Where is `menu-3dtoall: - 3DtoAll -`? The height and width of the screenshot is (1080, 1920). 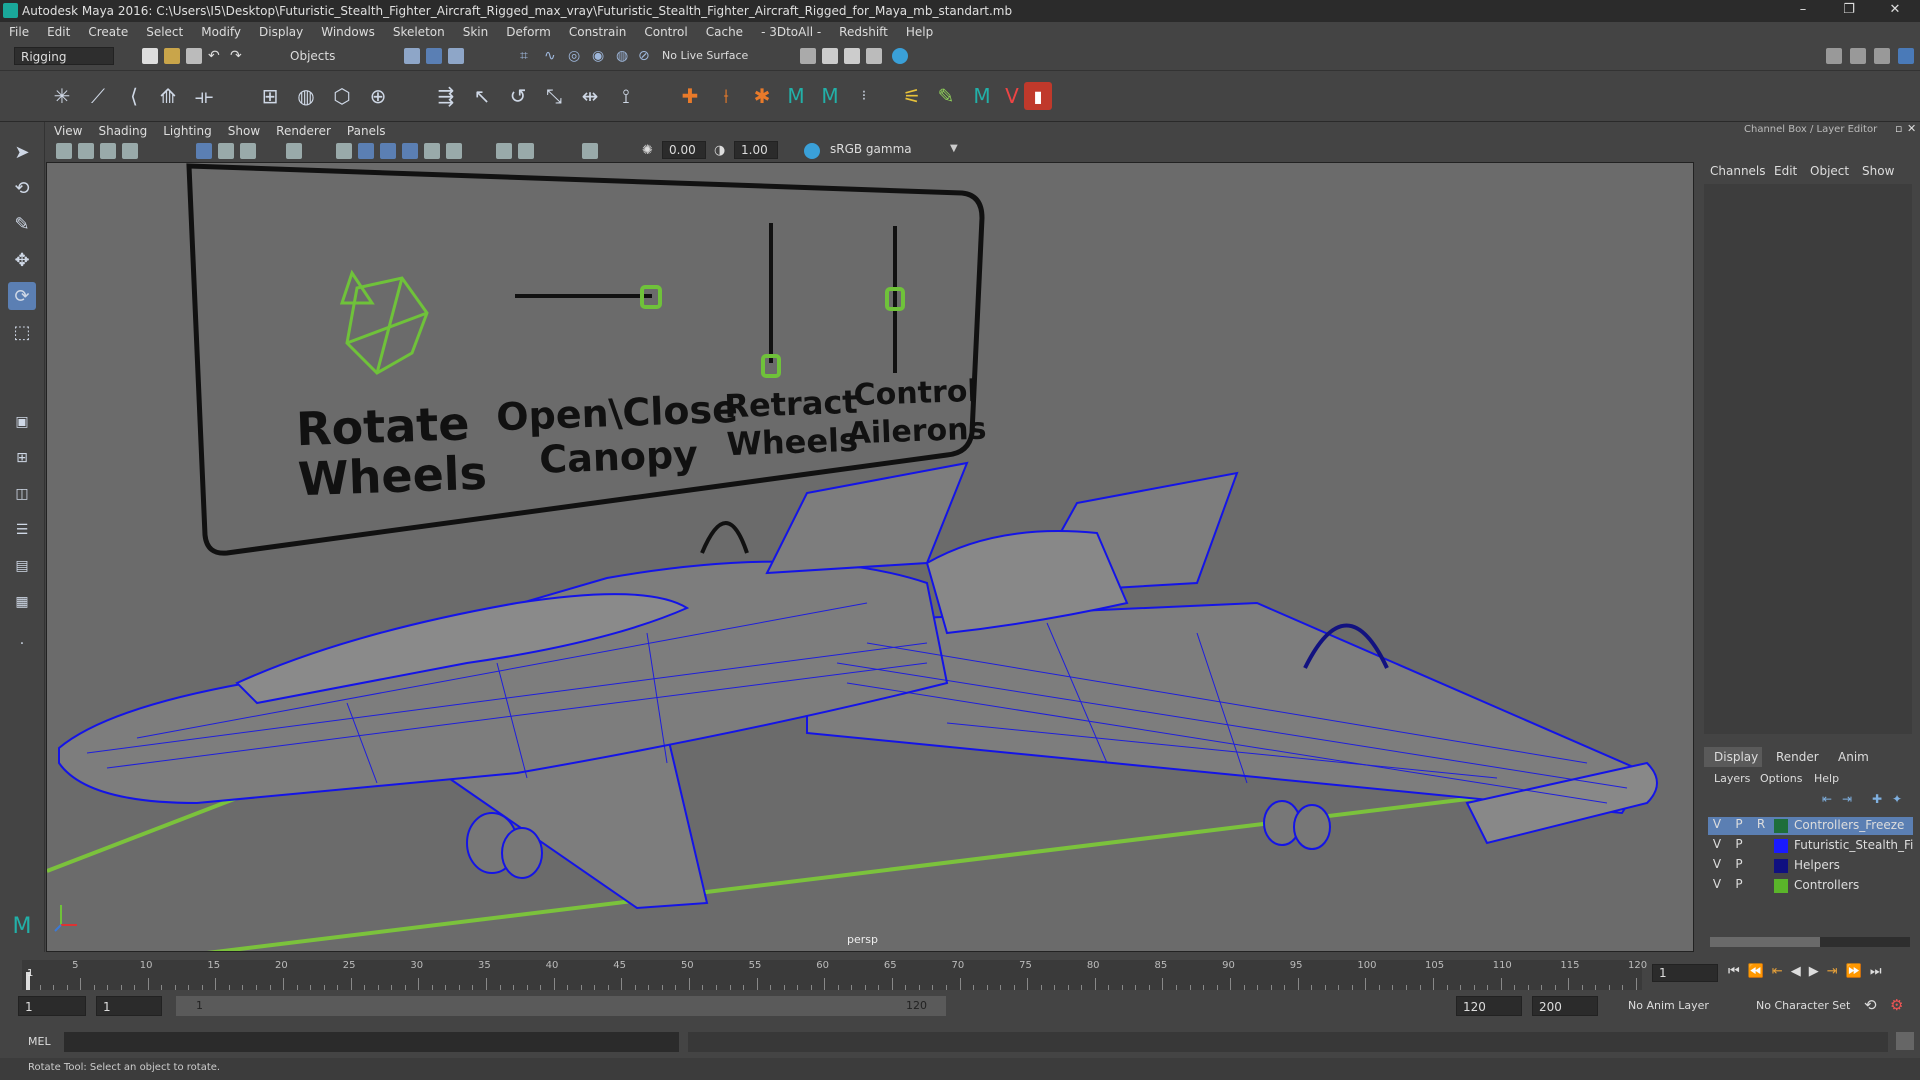
menu-3dtoall: - 3DtoAll - is located at coordinates (791, 32).